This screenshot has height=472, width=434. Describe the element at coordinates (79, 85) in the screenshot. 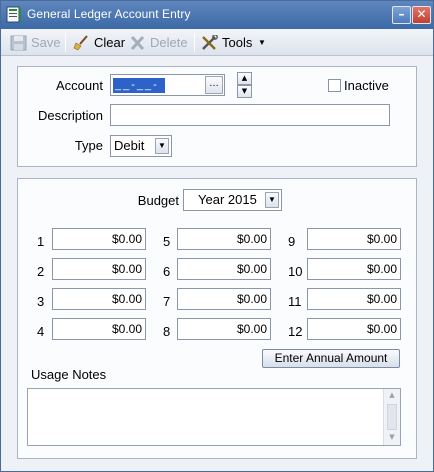

I see `account-label: Account` at that location.